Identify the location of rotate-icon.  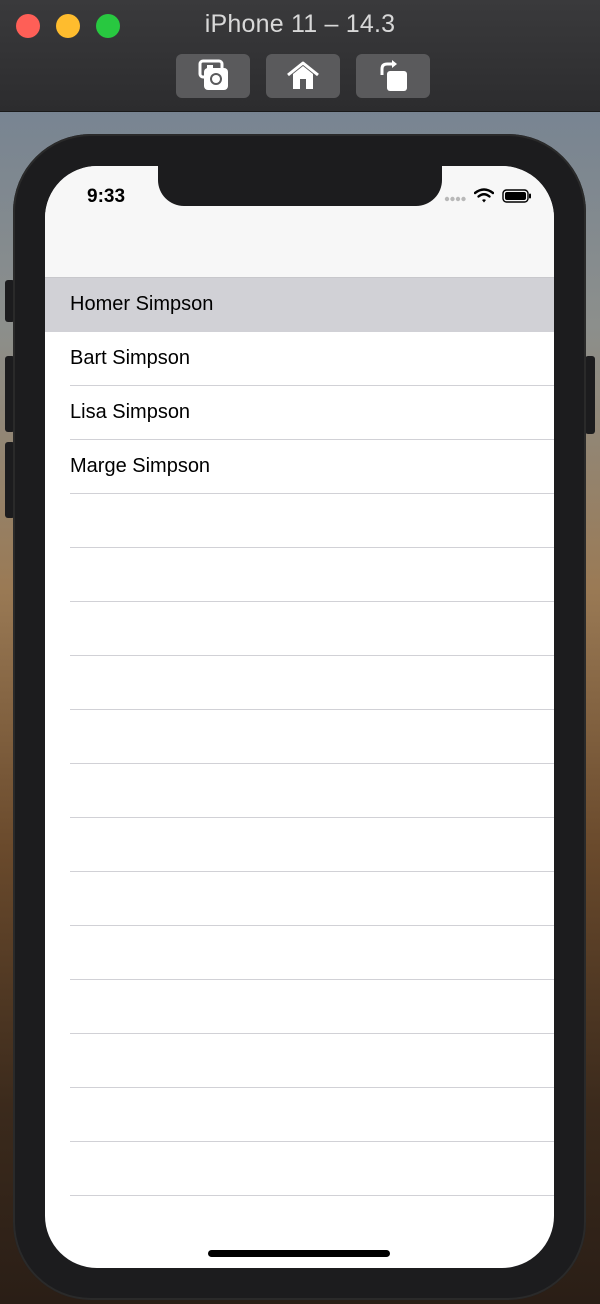
(393, 76).